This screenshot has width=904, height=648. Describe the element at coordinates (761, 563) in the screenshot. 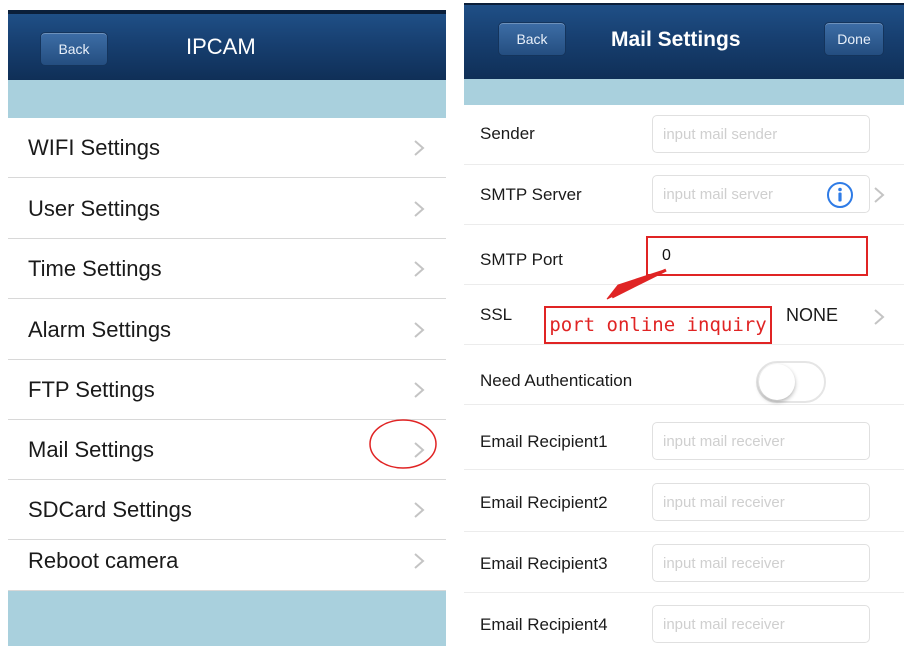

I see `email-recipient3-input` at that location.